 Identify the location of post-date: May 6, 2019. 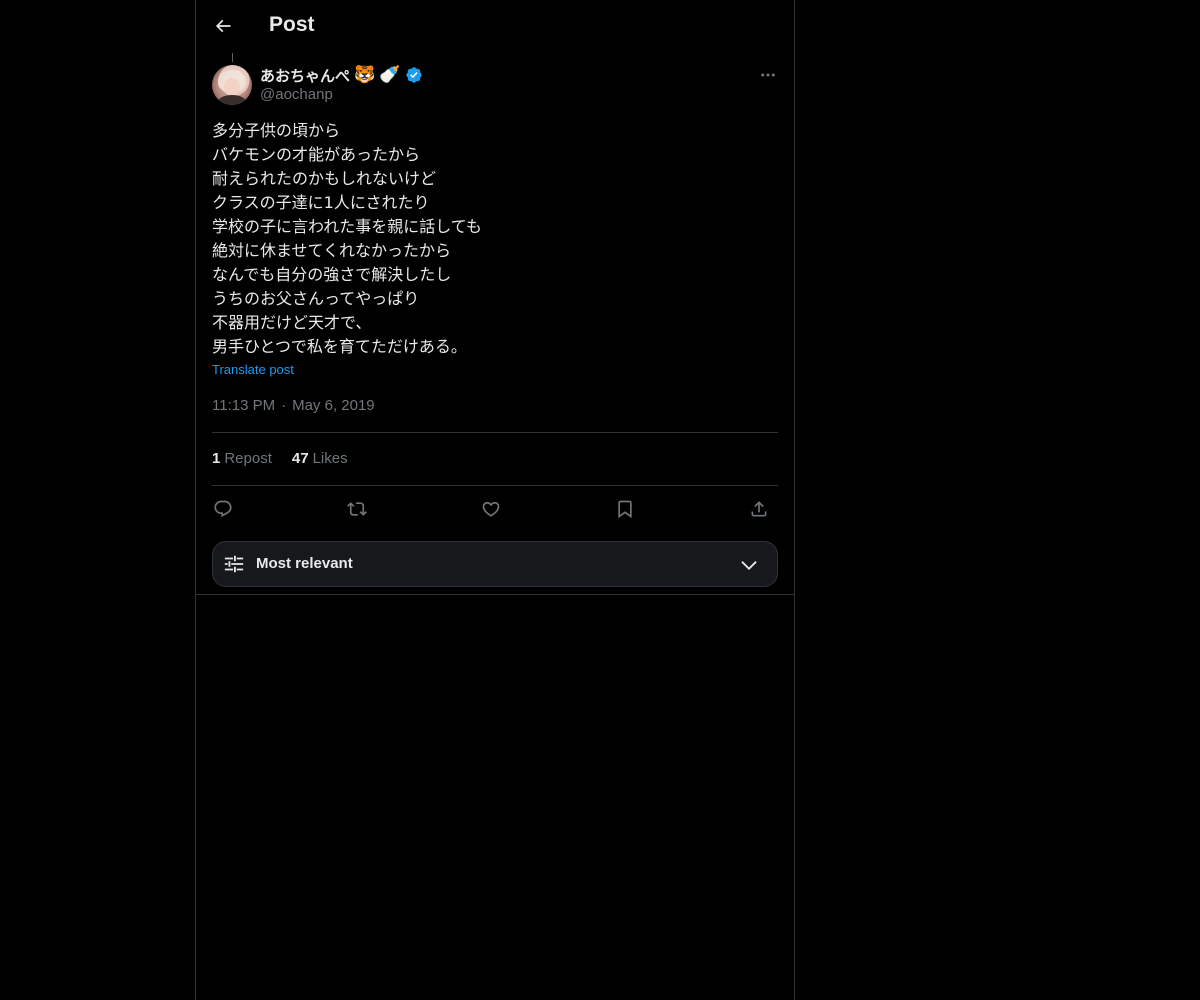
(333, 405).